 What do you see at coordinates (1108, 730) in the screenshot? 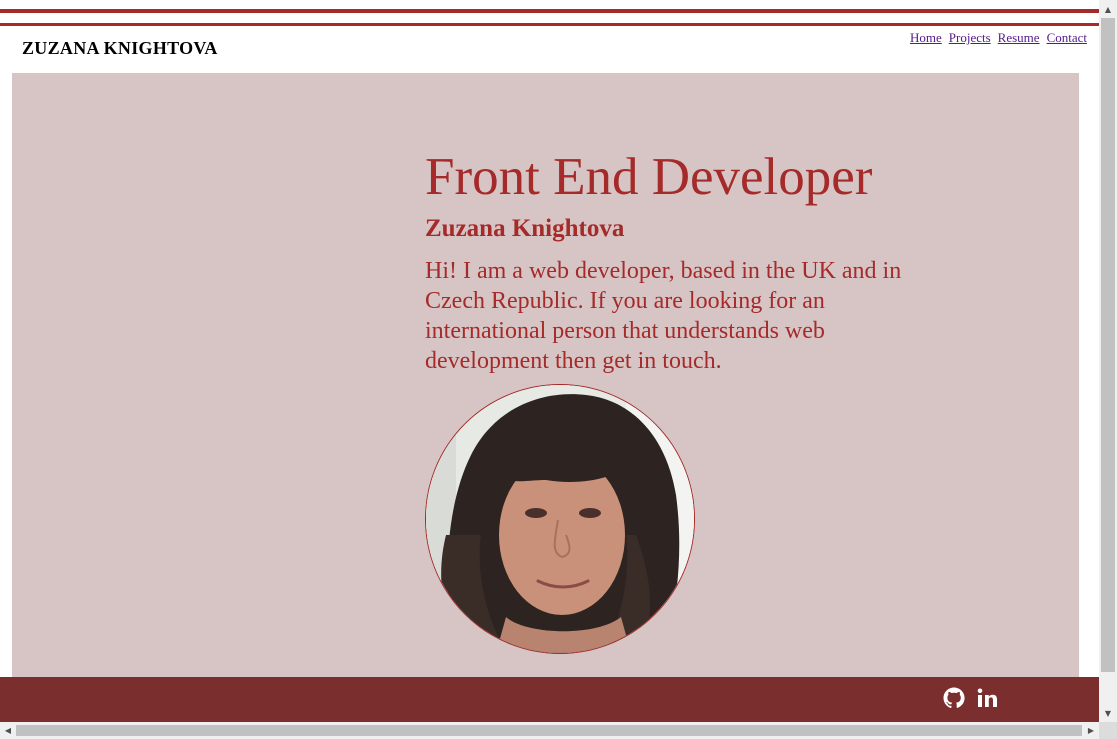
I see `scrollbar-corner` at bounding box center [1108, 730].